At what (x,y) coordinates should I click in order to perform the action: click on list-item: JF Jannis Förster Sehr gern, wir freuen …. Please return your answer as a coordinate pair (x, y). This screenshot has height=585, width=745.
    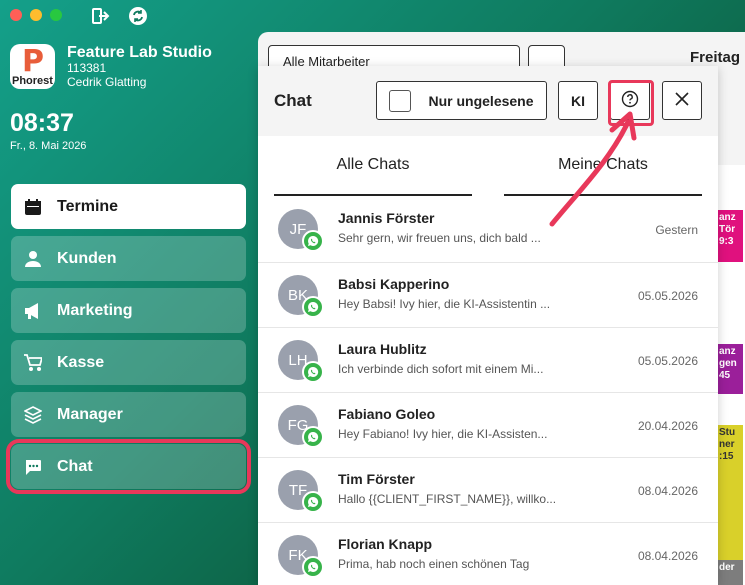
    Looking at the image, I should click on (488, 229).